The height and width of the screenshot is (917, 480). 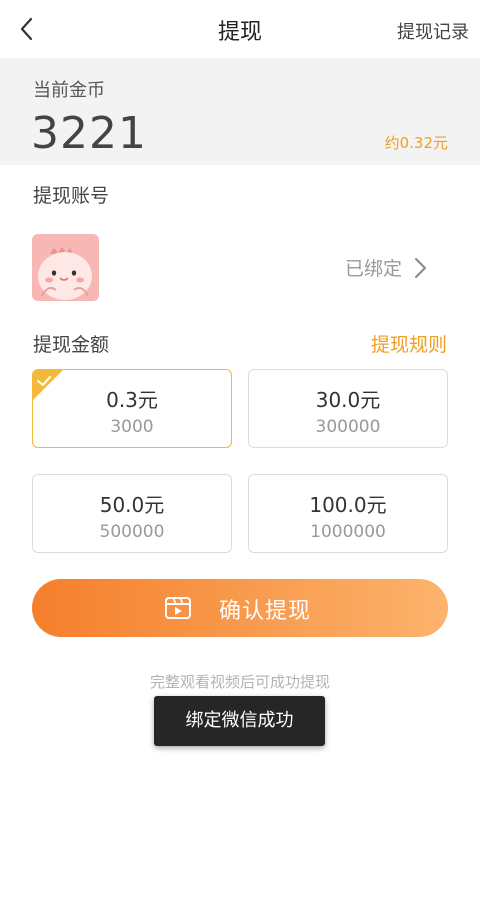 I want to click on balance-yuan-equivalent: 约0.32元, so click(x=416, y=143).